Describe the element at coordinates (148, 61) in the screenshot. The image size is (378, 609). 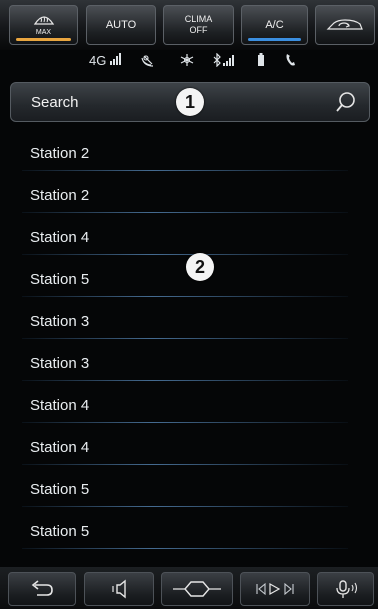
I see `satellite-icon` at that location.